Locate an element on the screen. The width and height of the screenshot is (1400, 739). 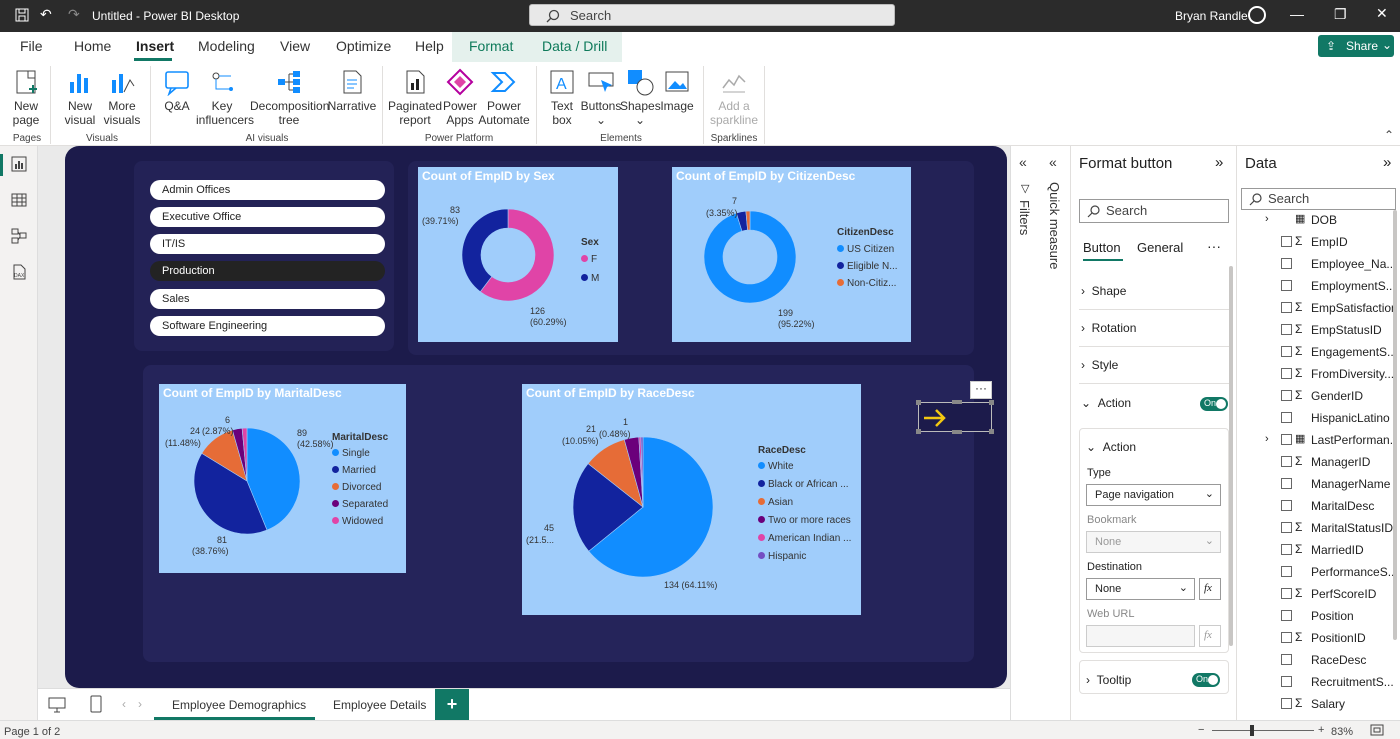
legend-item-two-or-more: Two or more races is located at coordinates (804, 520).